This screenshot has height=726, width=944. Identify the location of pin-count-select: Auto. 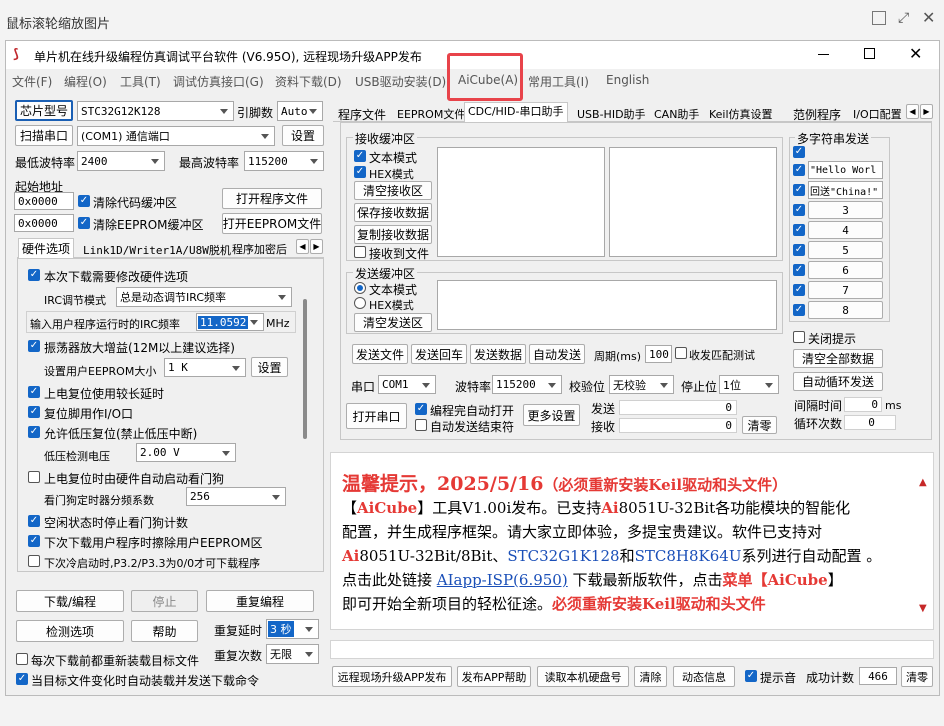
(300, 111).